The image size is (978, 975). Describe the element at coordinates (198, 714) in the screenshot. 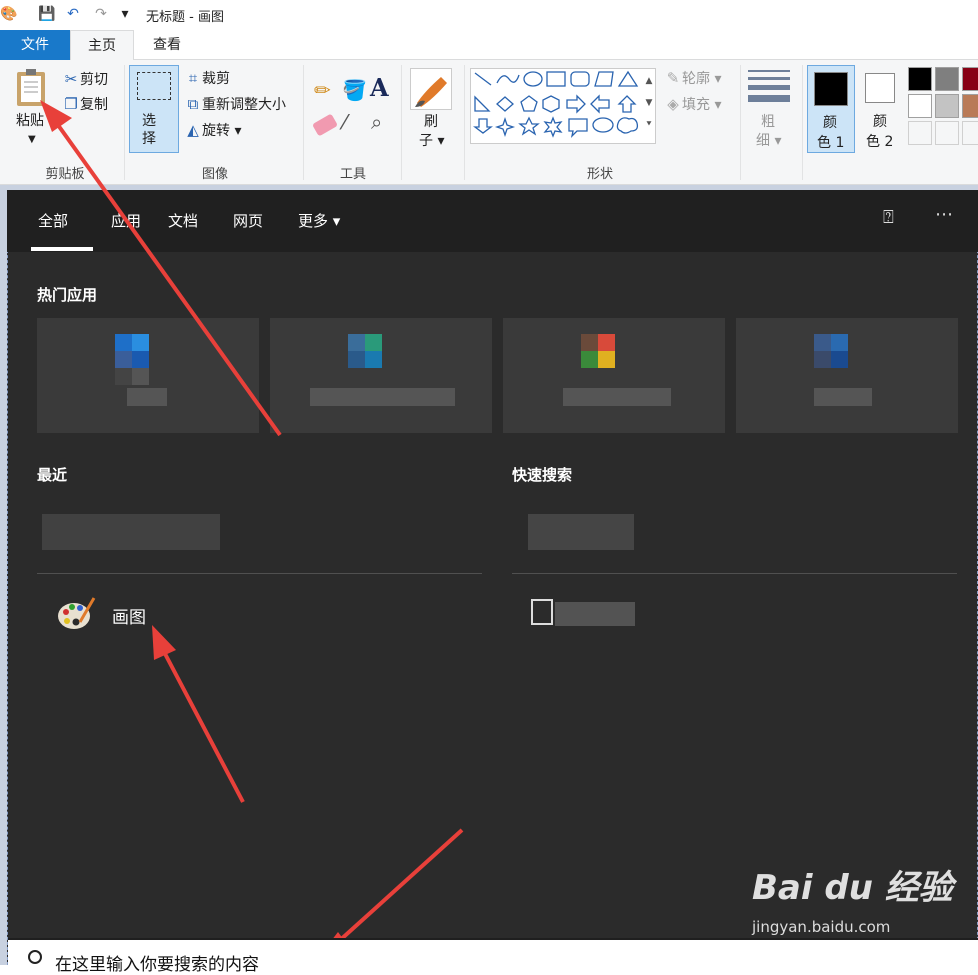

I see `arrow-to-paint-result-icon` at that location.